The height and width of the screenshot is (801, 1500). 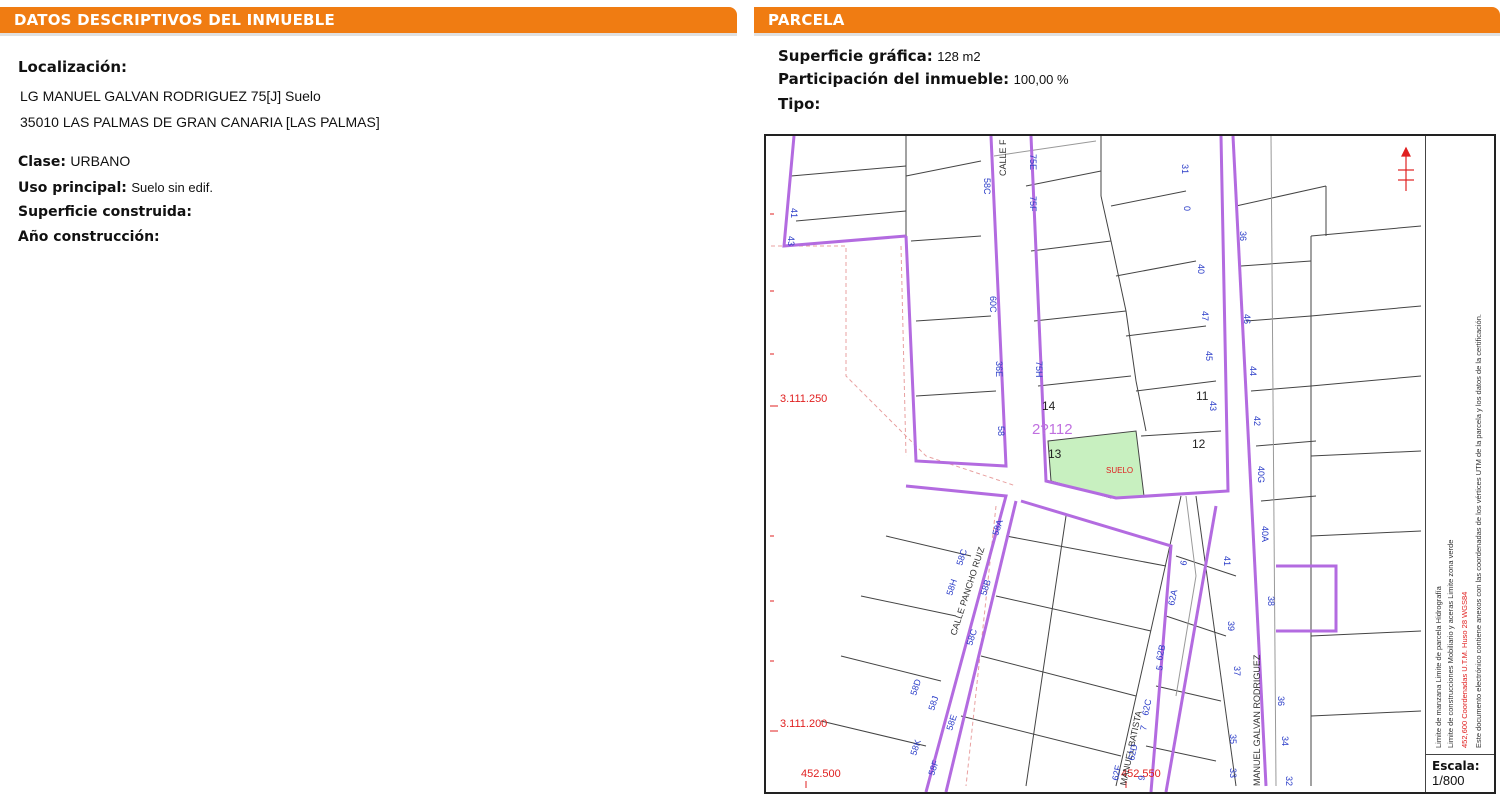 What do you see at coordinates (1448, 780) in the screenshot?
I see `scale-value: 1/800` at bounding box center [1448, 780].